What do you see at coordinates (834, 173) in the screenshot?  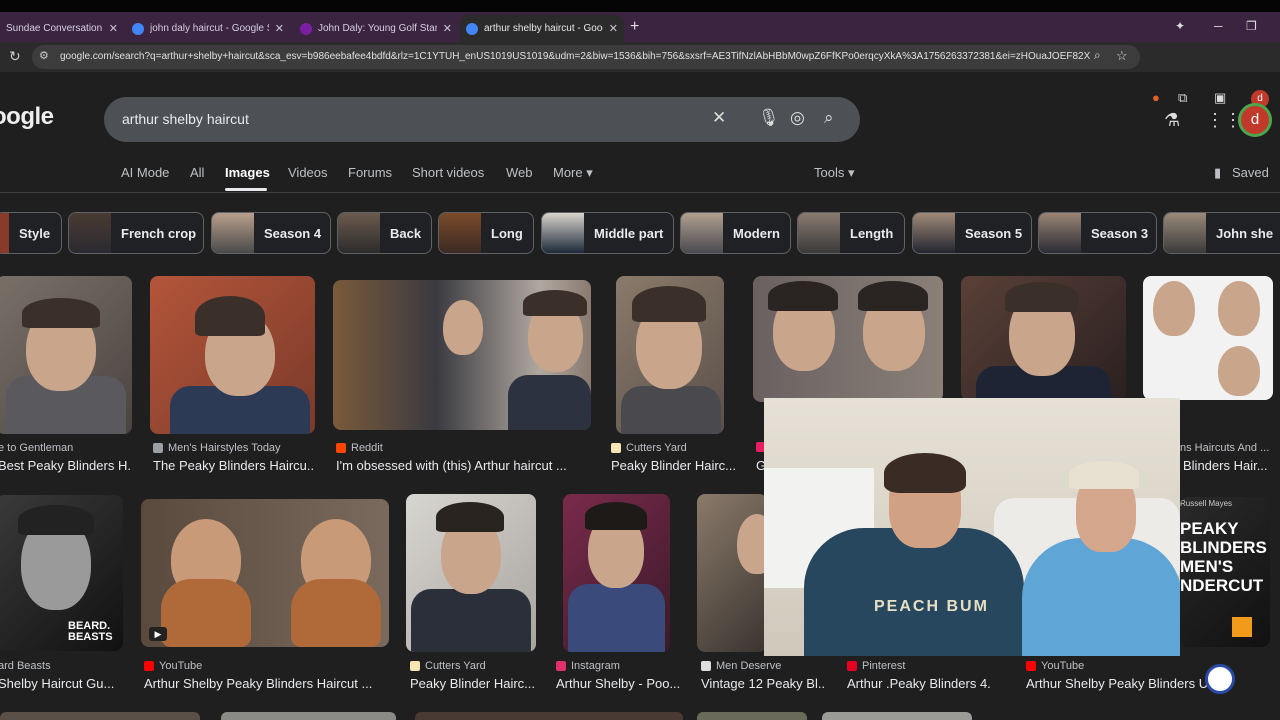 I see `tools-button: Tools ▾` at bounding box center [834, 173].